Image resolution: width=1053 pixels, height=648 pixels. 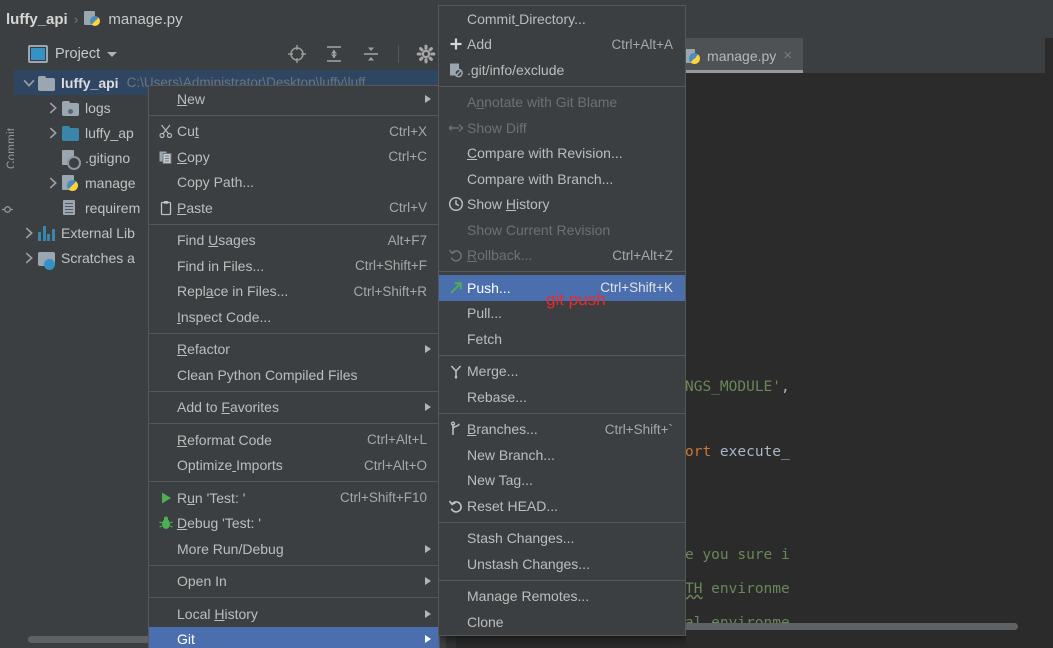 What do you see at coordinates (294, 266) in the screenshot?
I see `context-menu-item: Find in Files... Ctrl+Shift+F` at bounding box center [294, 266].